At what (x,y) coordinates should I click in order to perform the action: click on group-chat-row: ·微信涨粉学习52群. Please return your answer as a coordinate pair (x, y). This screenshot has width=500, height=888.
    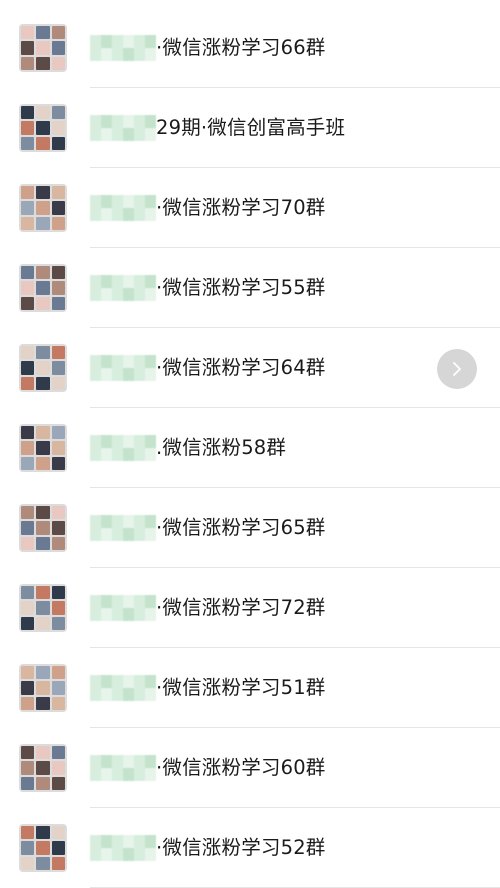
    Looking at the image, I should click on (250, 848).